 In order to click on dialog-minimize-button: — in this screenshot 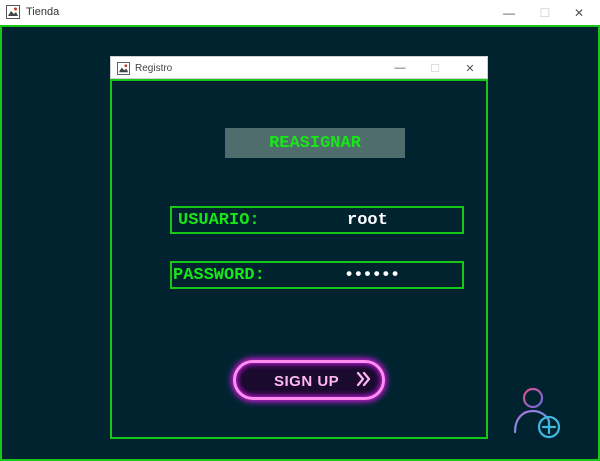, I will do `click(400, 68)`.